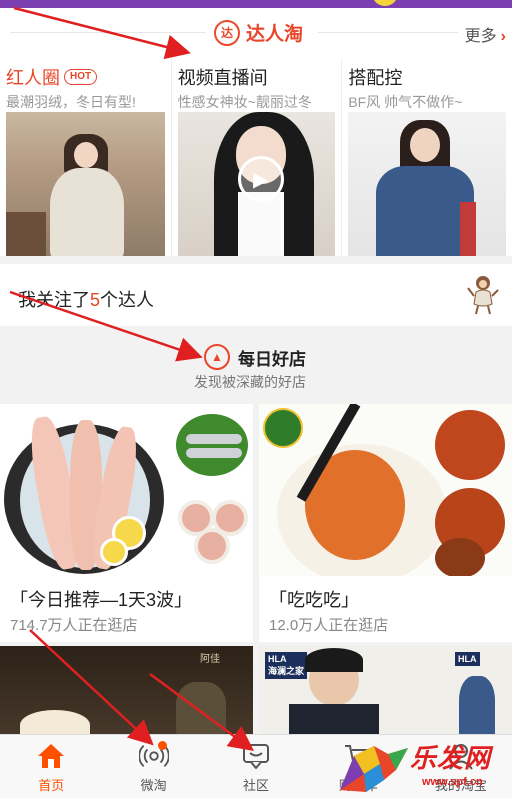 The image size is (512, 798). I want to click on daily-shop-header: ▲ 每日好店 发现被深藏的好店, so click(256, 364).